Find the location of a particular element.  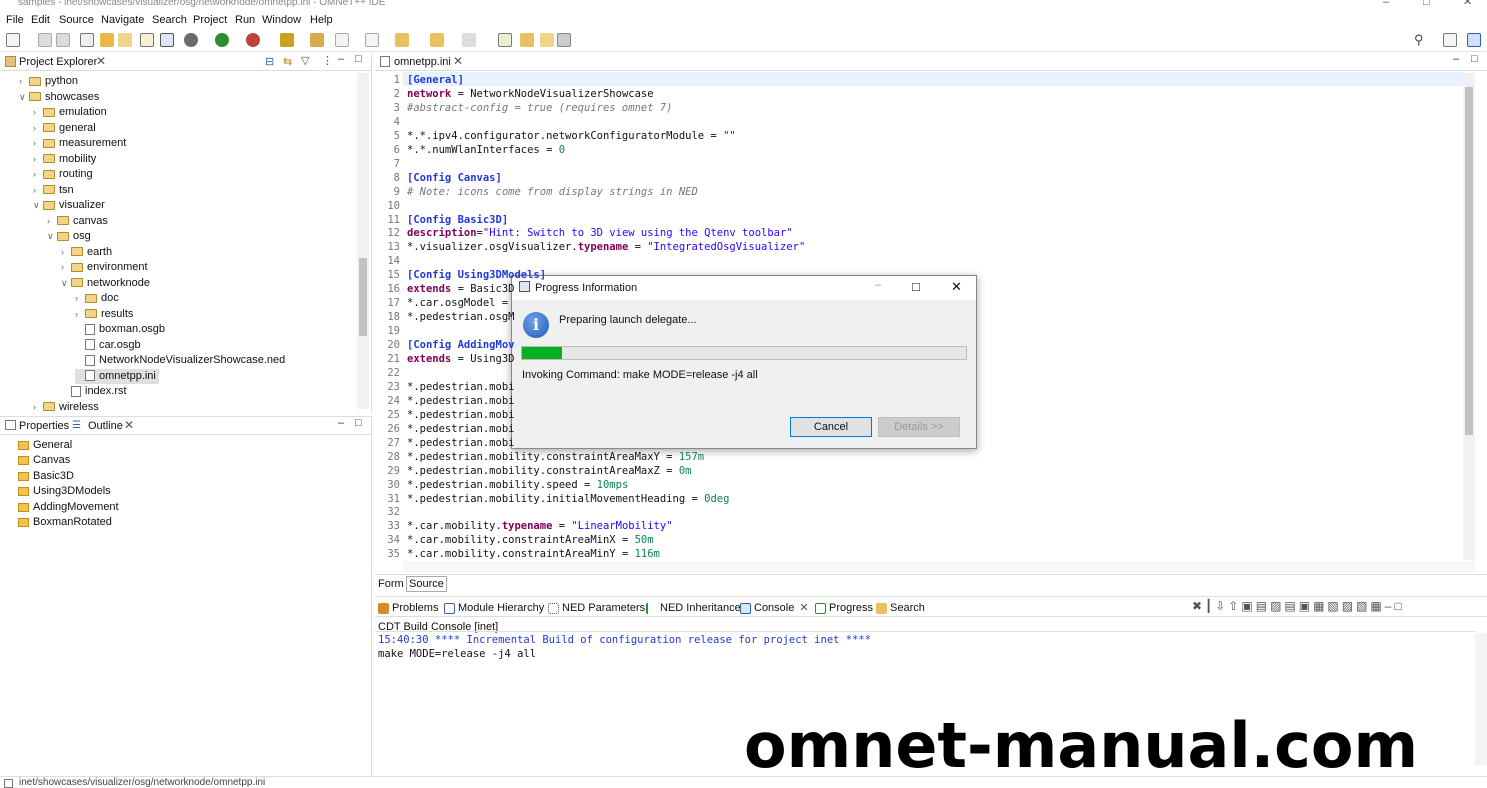

tree-item-canvas: › canvas is located at coordinates (77, 221).